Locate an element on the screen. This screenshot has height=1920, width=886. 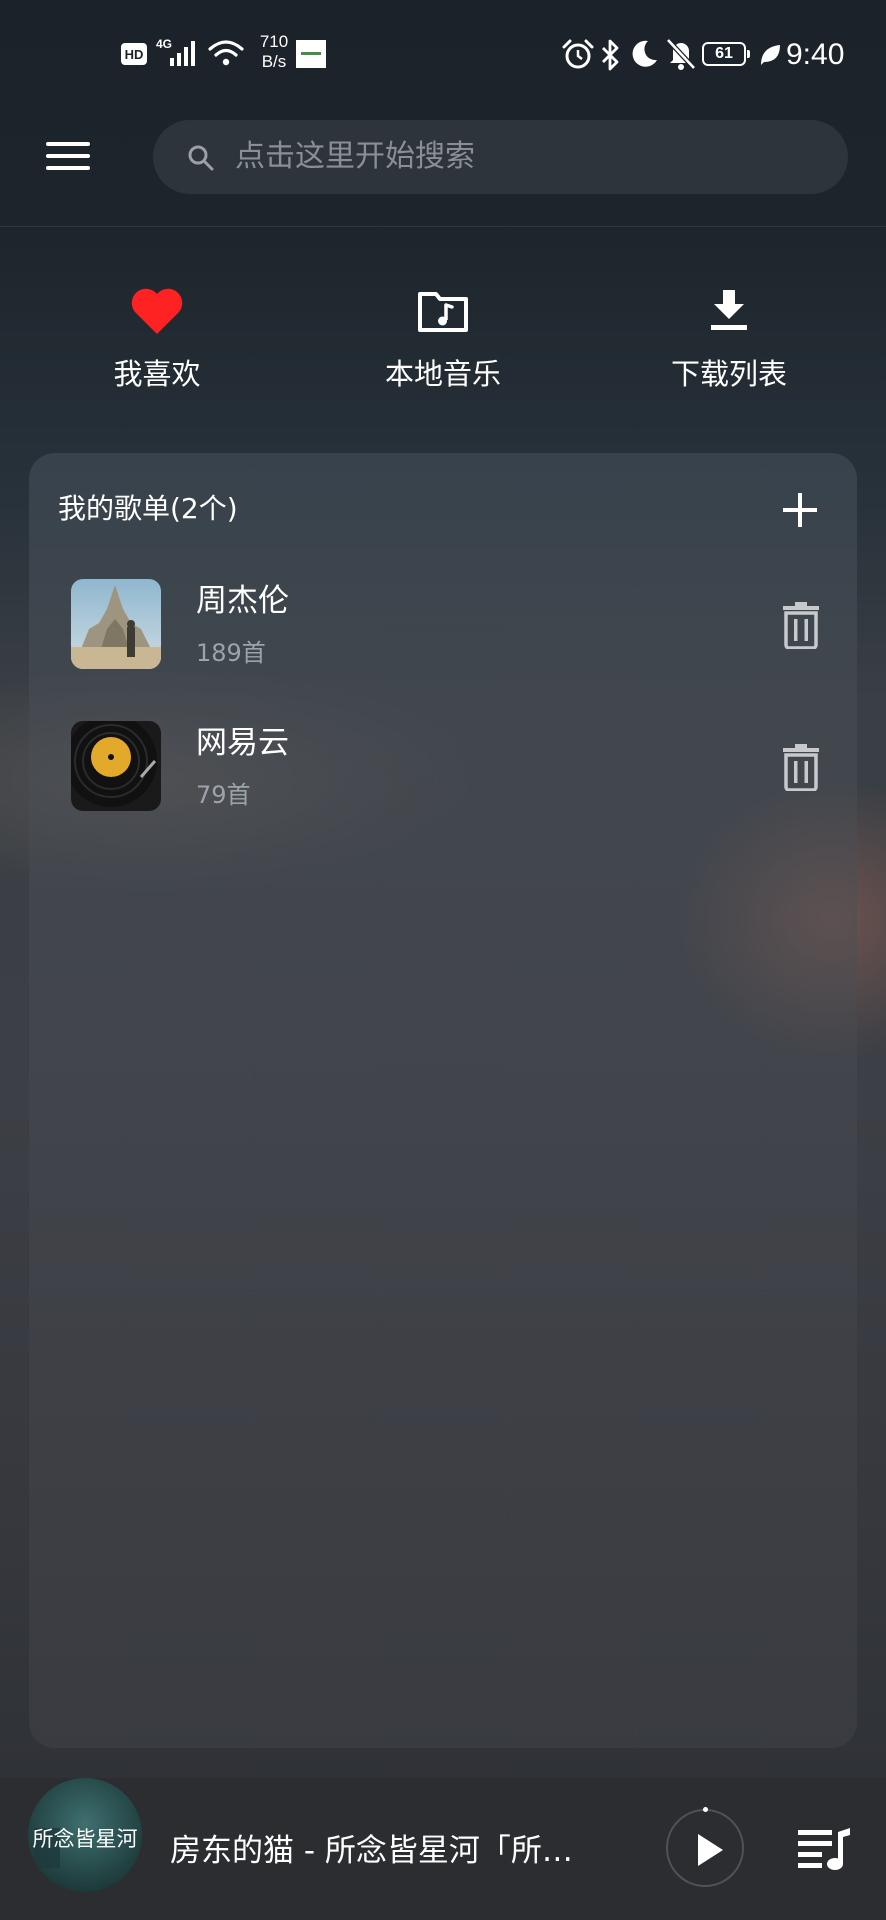
play-button is located at coordinates (705, 1847).